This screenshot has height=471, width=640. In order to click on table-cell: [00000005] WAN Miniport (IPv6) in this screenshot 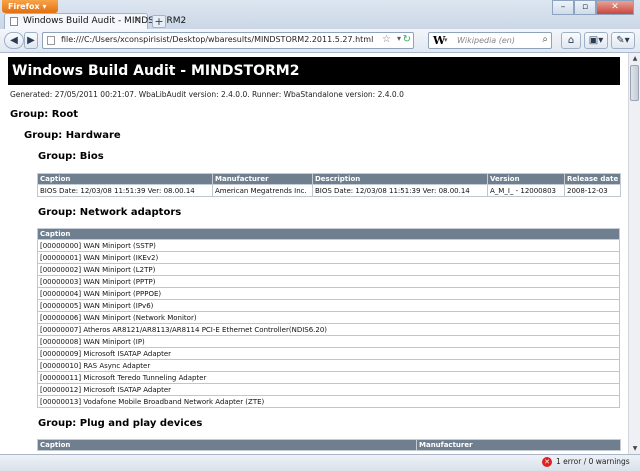, I will do `click(328, 305)`.